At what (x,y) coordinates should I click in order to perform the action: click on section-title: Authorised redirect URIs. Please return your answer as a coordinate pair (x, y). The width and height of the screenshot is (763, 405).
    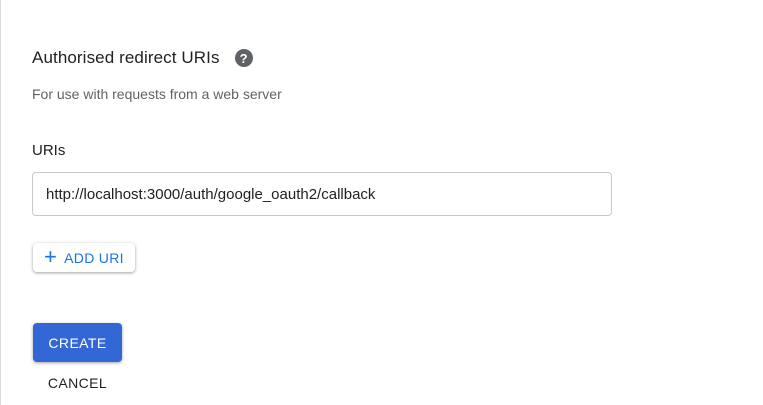
    Looking at the image, I should click on (126, 57).